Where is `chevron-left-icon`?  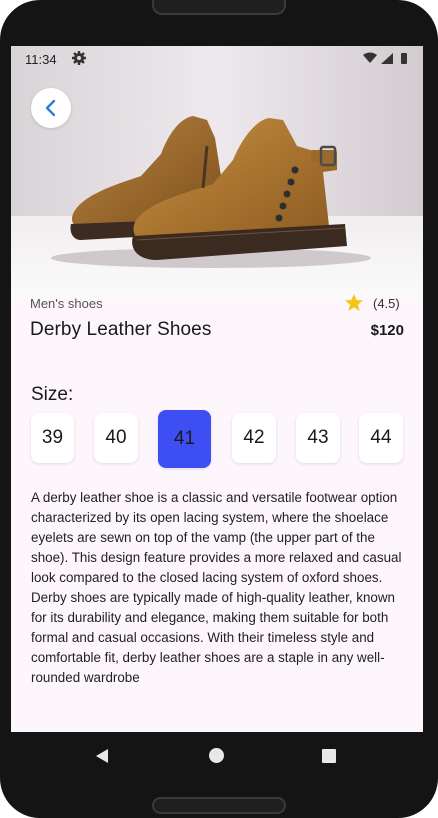 chevron-left-icon is located at coordinates (50, 108).